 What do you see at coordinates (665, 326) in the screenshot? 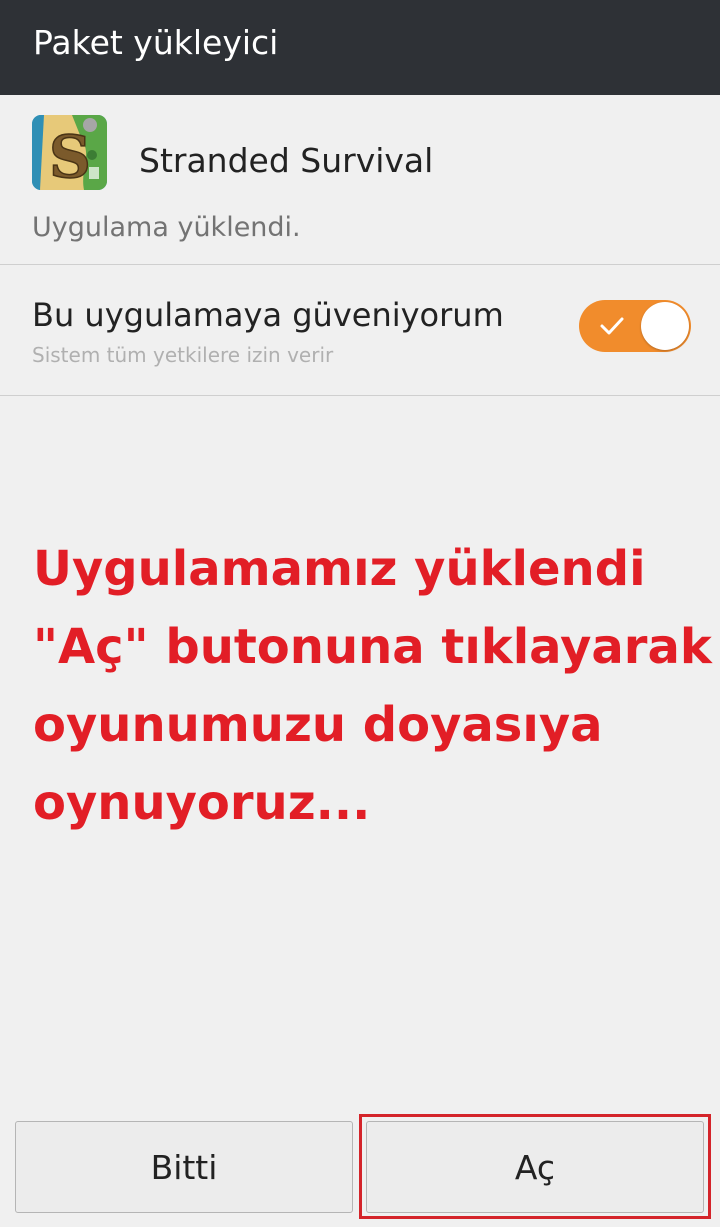
I see `toggle-knob` at bounding box center [665, 326].